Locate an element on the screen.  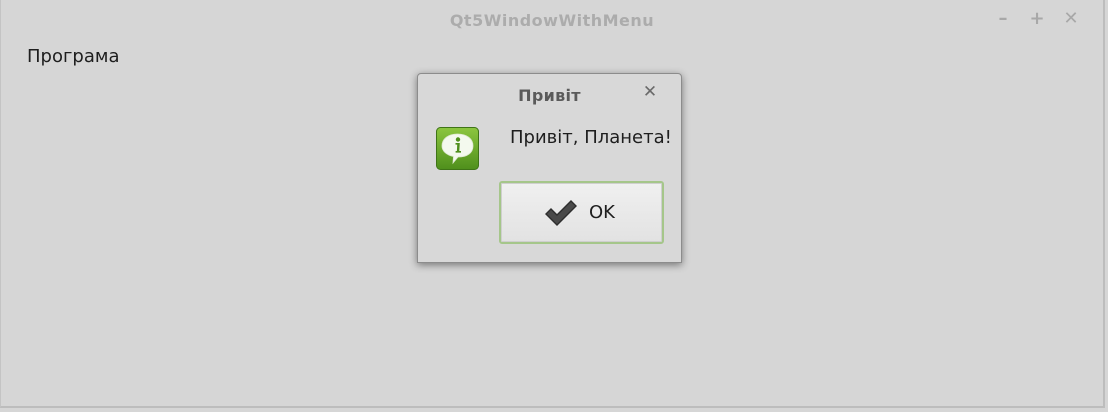
ok-button: OK is located at coordinates (581, 212).